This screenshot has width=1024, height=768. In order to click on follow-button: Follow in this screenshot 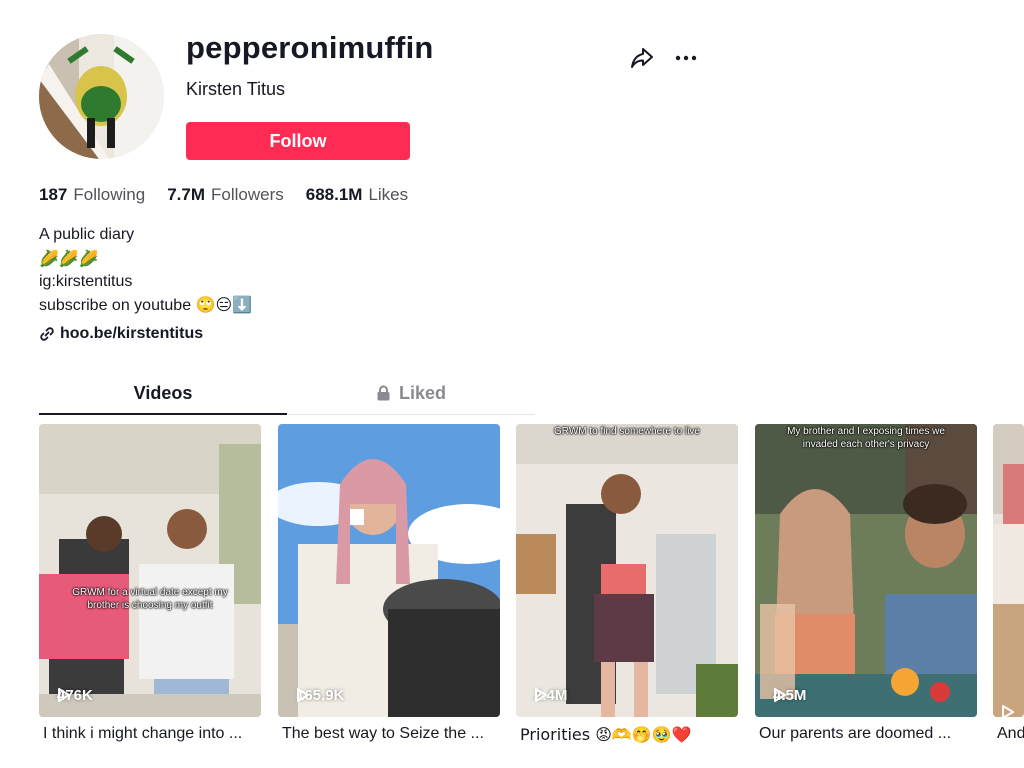, I will do `click(298, 141)`.